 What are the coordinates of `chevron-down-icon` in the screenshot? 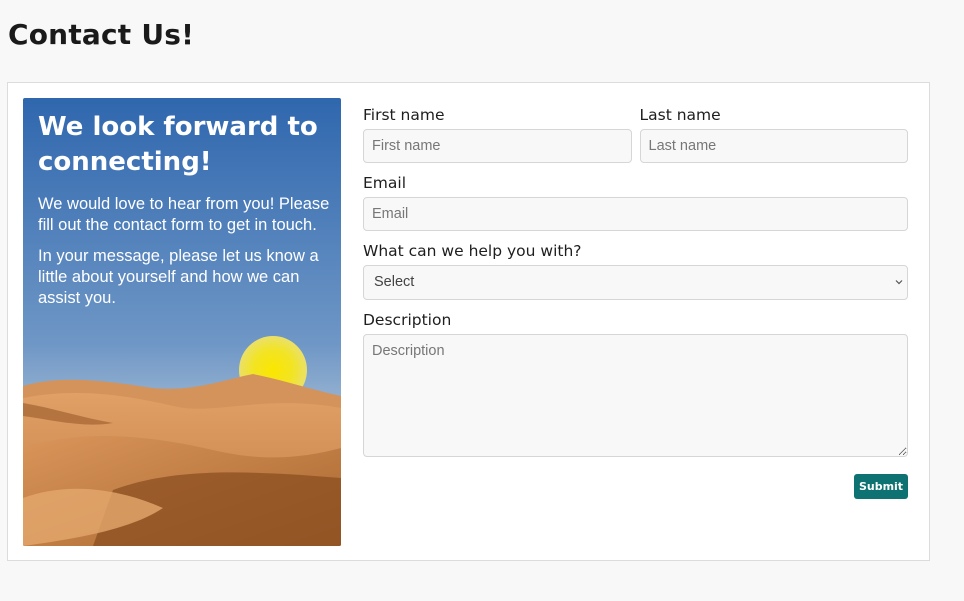 It's located at (899, 282).